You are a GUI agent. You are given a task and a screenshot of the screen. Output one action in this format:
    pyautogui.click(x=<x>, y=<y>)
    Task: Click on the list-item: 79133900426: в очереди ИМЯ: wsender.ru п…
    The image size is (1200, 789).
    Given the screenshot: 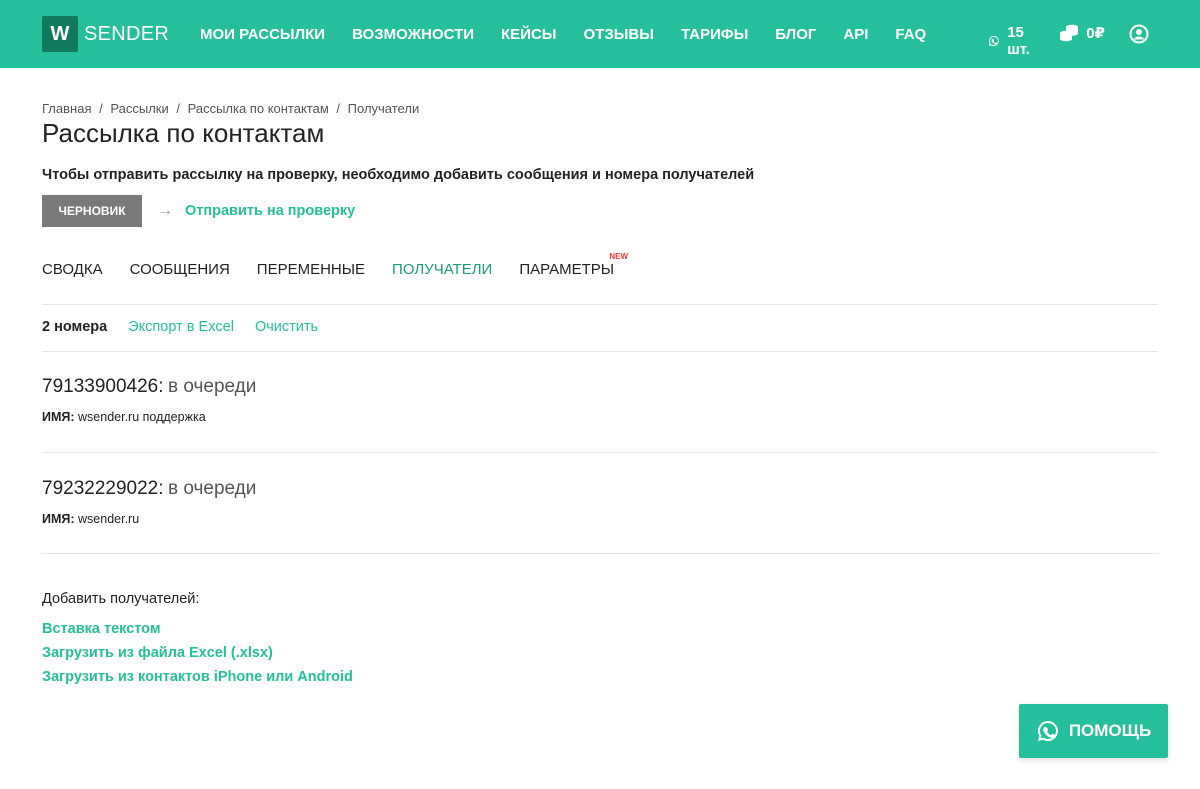 What is the action you would take?
    pyautogui.click(x=149, y=400)
    